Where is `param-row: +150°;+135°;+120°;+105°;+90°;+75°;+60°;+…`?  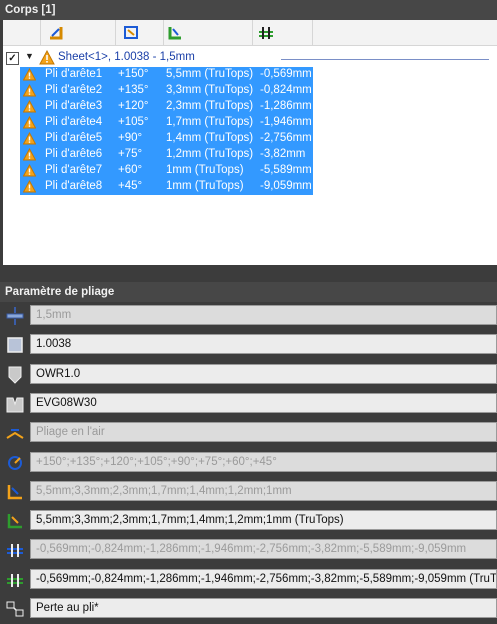
param-row: +150°;+135°;+120°;+105°;+90°;+75°;+60°;+… is located at coordinates (248, 463).